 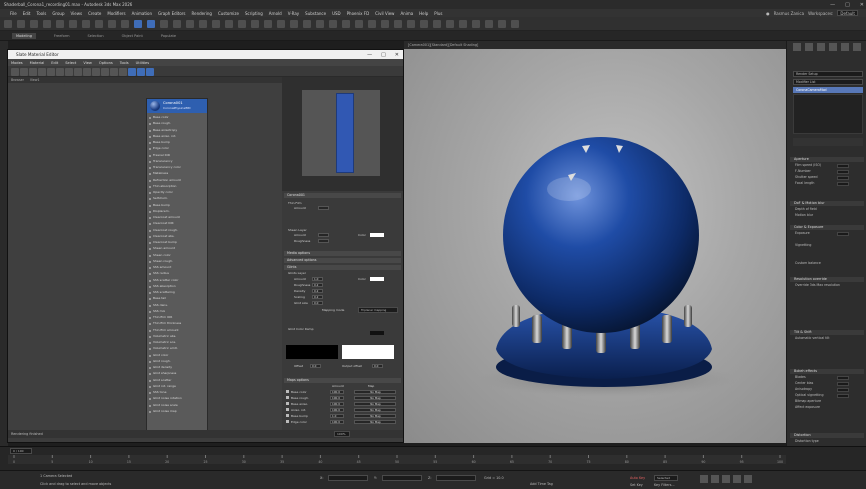 What do you see at coordinates (342, 434) in the screenshot?
I see `zoom-select: 100%` at bounding box center [342, 434].